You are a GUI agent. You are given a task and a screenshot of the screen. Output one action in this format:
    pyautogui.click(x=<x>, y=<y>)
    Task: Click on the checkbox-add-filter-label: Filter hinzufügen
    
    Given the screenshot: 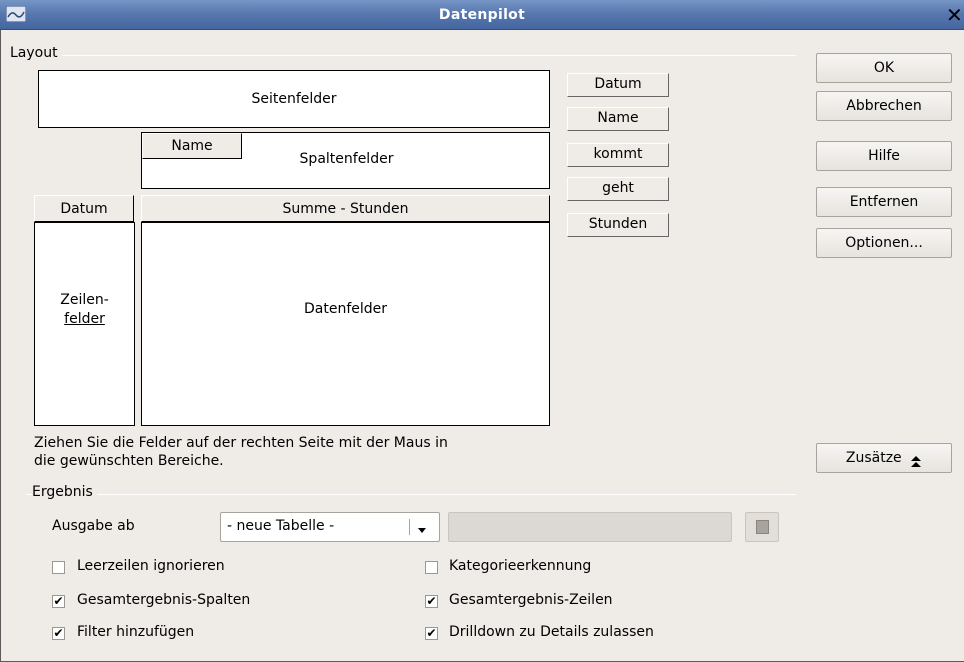 What is the action you would take?
    pyautogui.click(x=136, y=632)
    